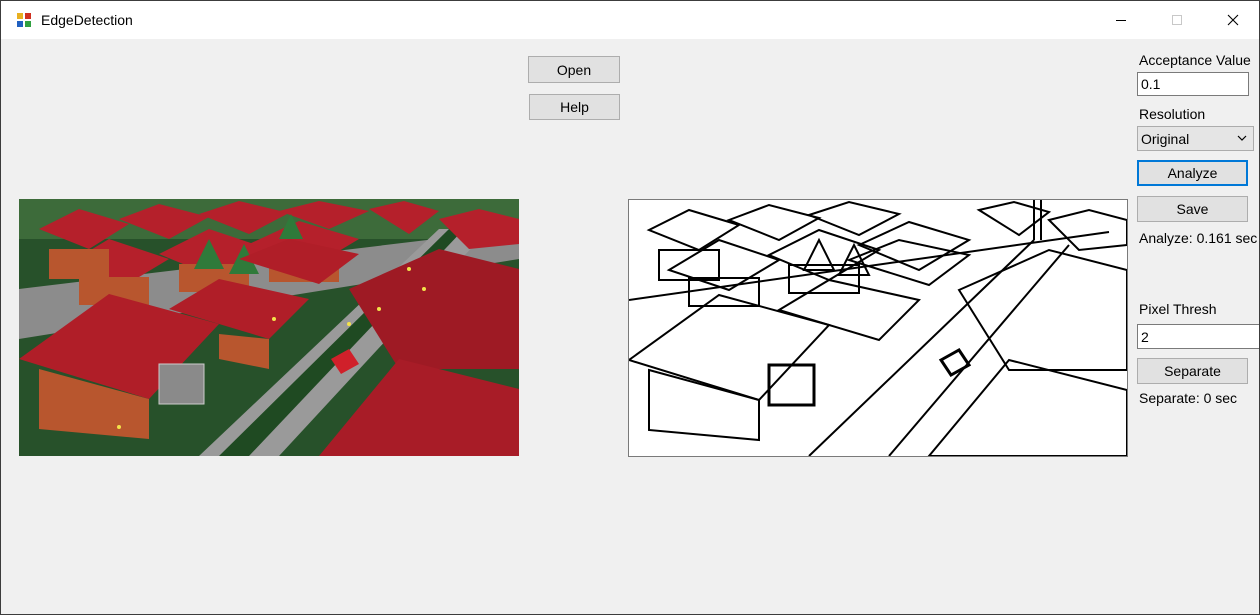 The height and width of the screenshot is (615, 1260). What do you see at coordinates (1172, 114) in the screenshot?
I see `resolution-label: Resolution` at bounding box center [1172, 114].